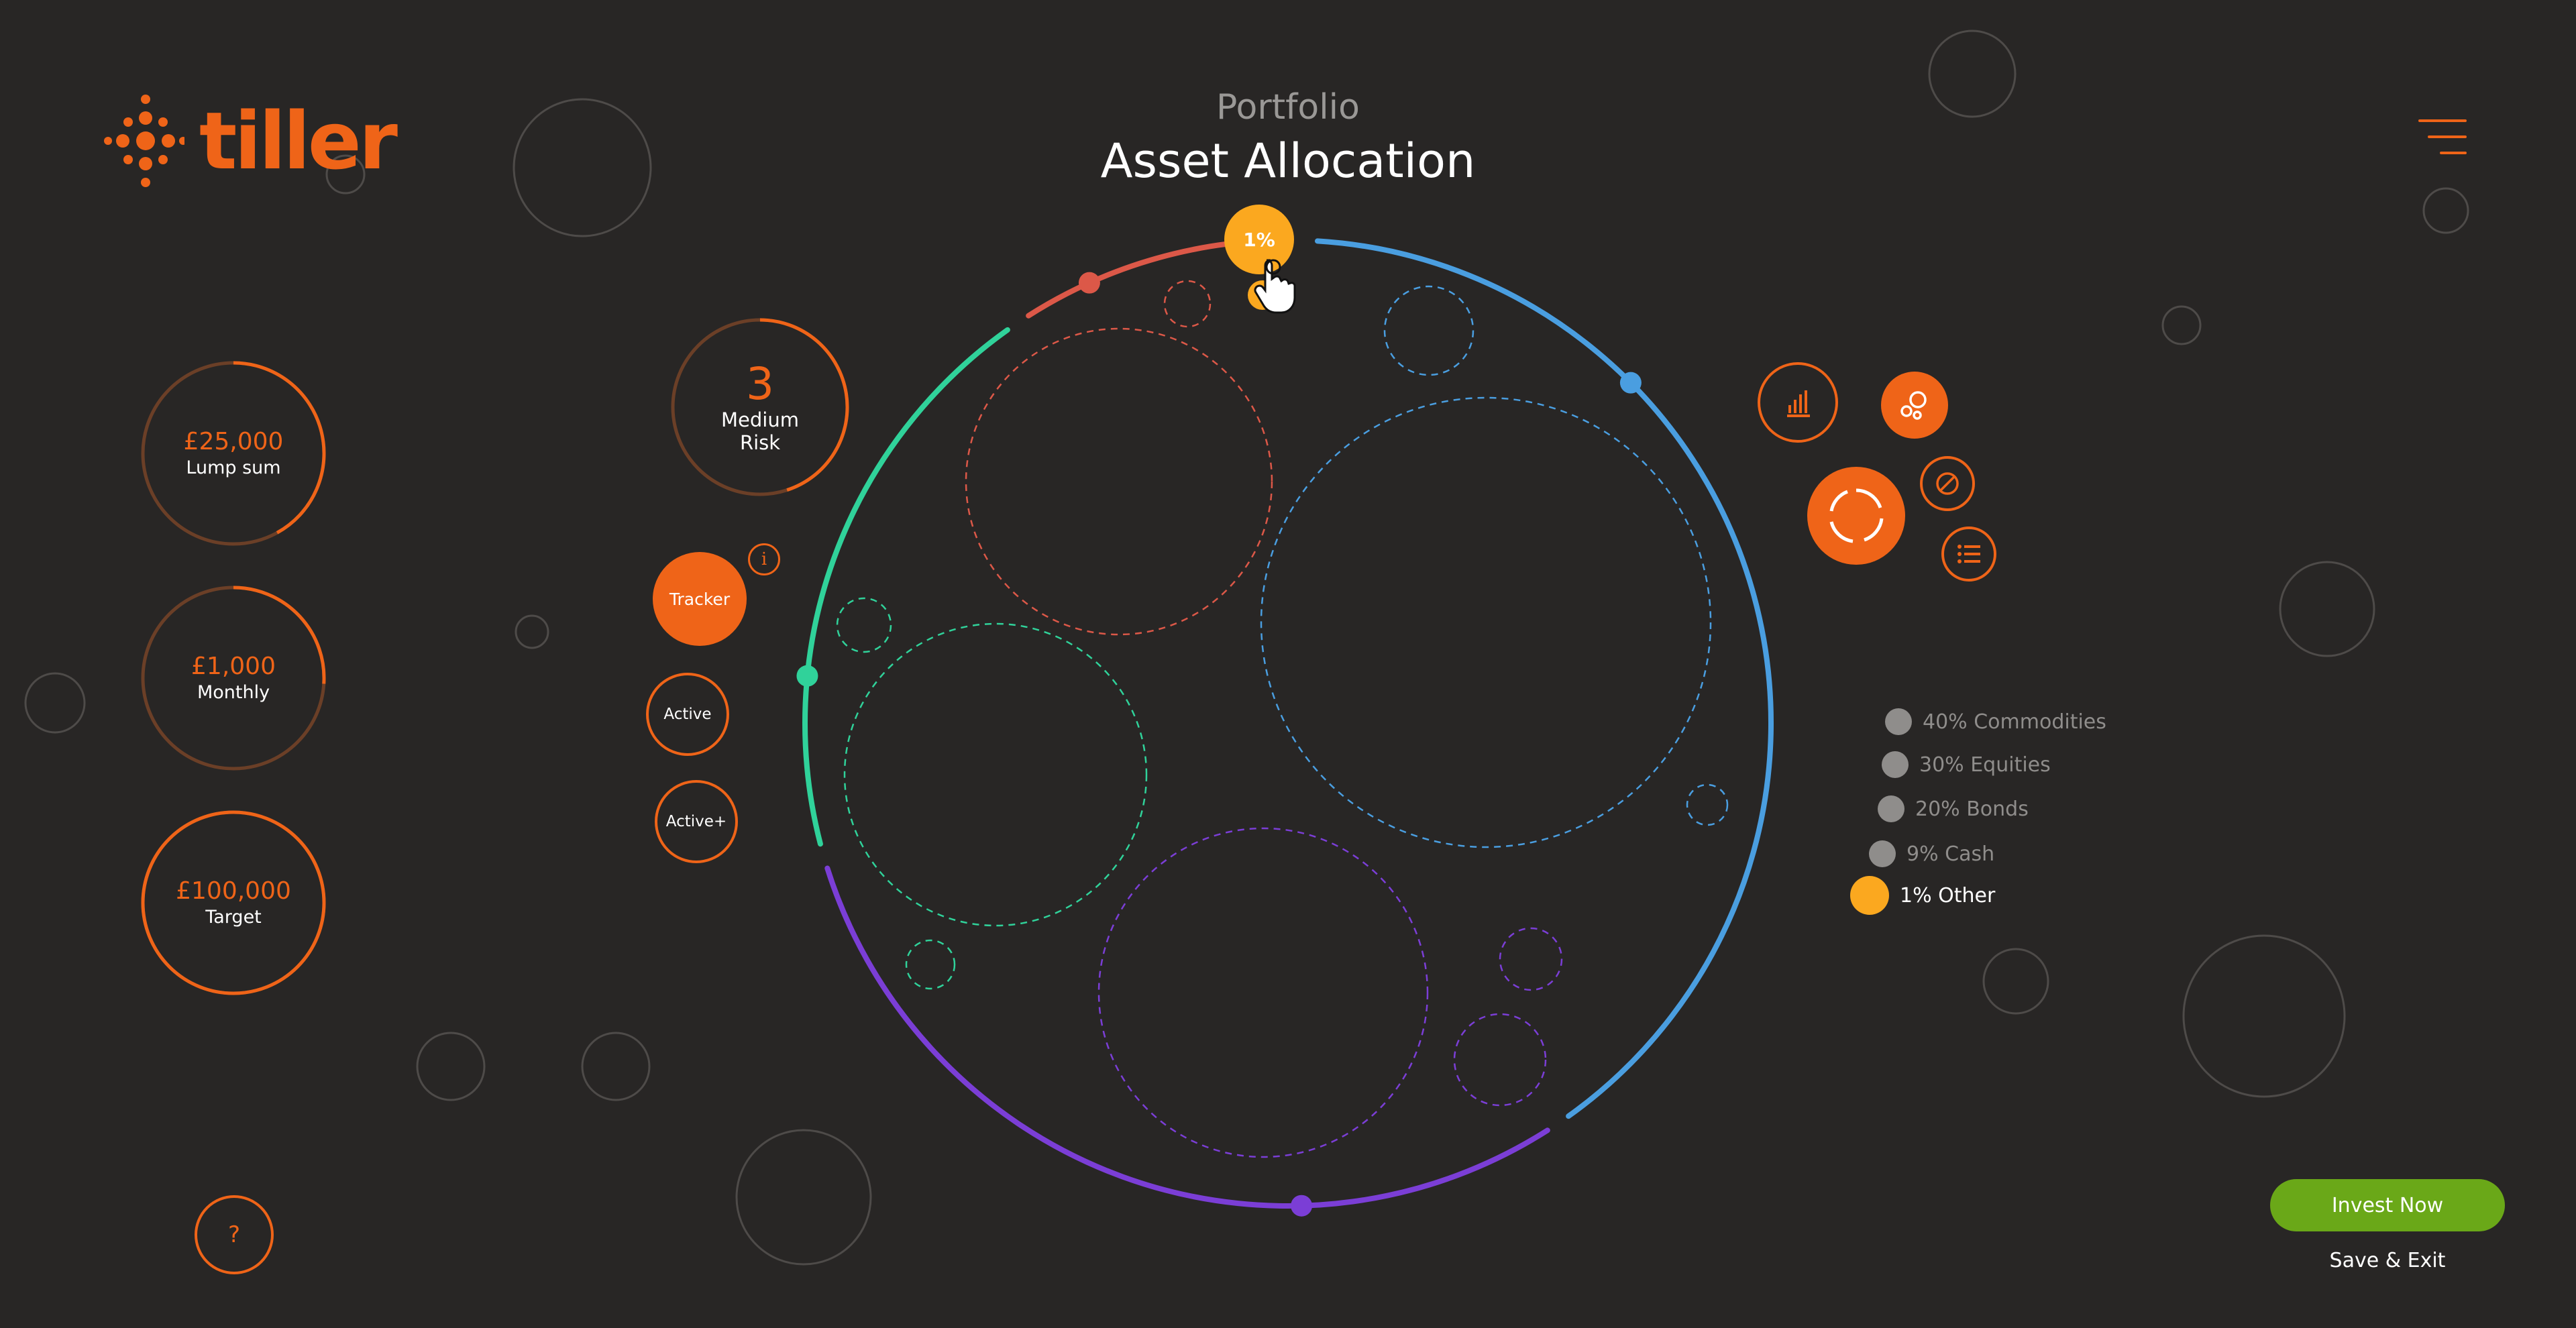 This screenshot has width=2576, height=1328. Describe the element at coordinates (233, 468) in the screenshot. I see `lump-sum-label: Lump sum` at that location.